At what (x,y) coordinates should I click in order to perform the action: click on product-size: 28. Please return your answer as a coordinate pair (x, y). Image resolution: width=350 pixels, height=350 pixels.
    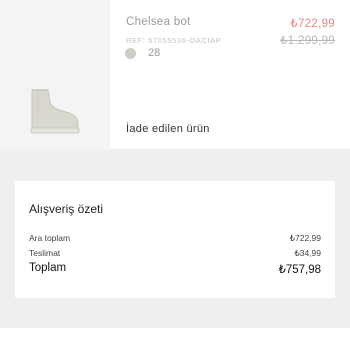
    Looking at the image, I should click on (154, 53).